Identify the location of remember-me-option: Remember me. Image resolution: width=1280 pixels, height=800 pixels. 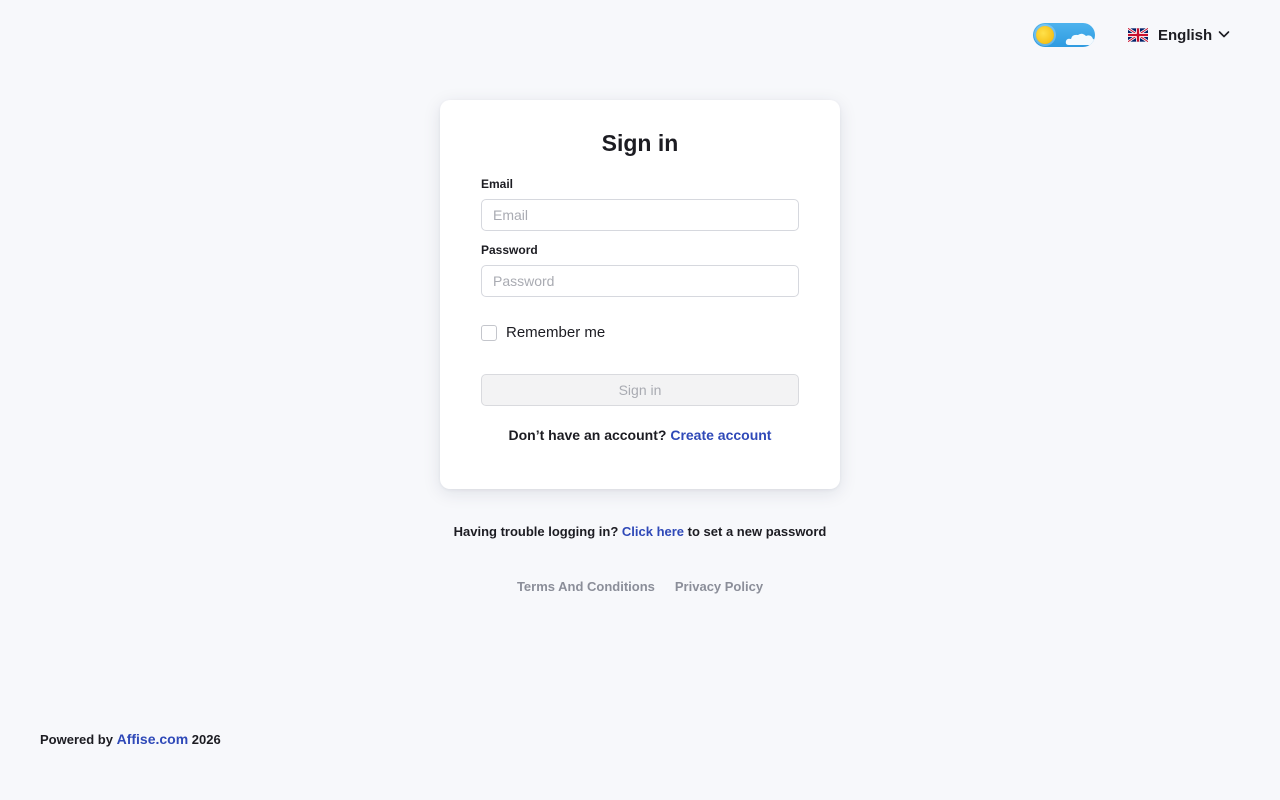
(543, 332).